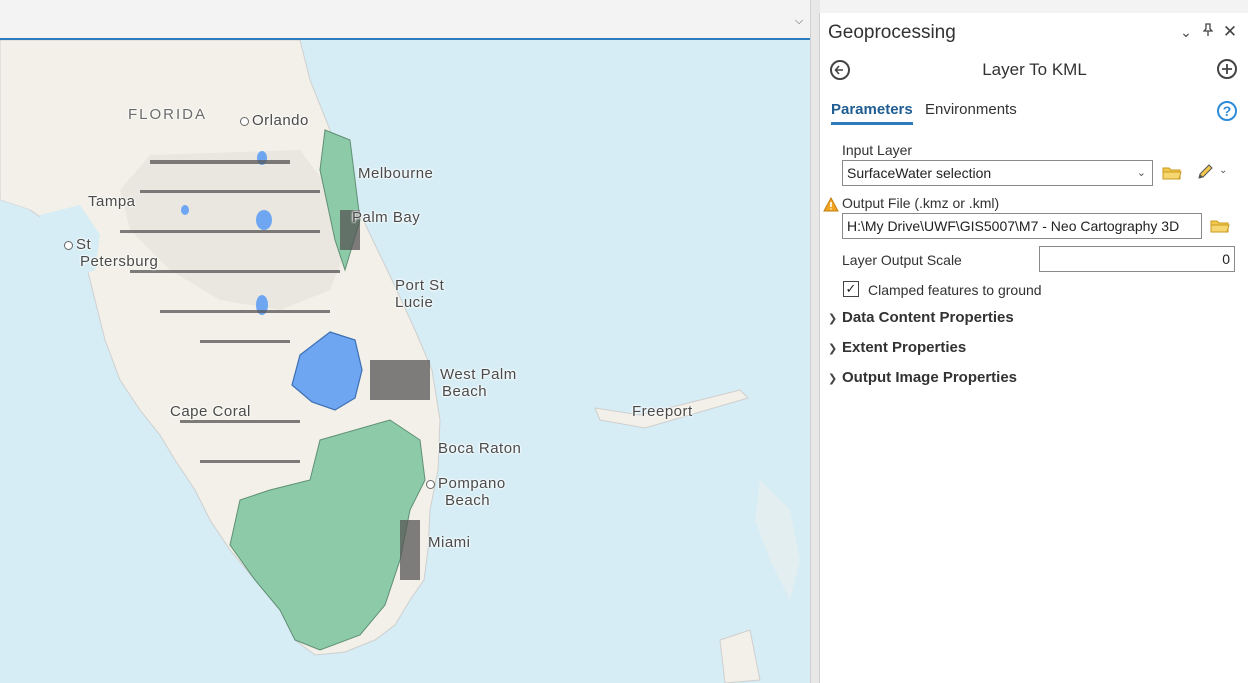 The image size is (1248, 683). Describe the element at coordinates (465, 391) in the screenshot. I see `label-west-palm-2: Beach` at that location.